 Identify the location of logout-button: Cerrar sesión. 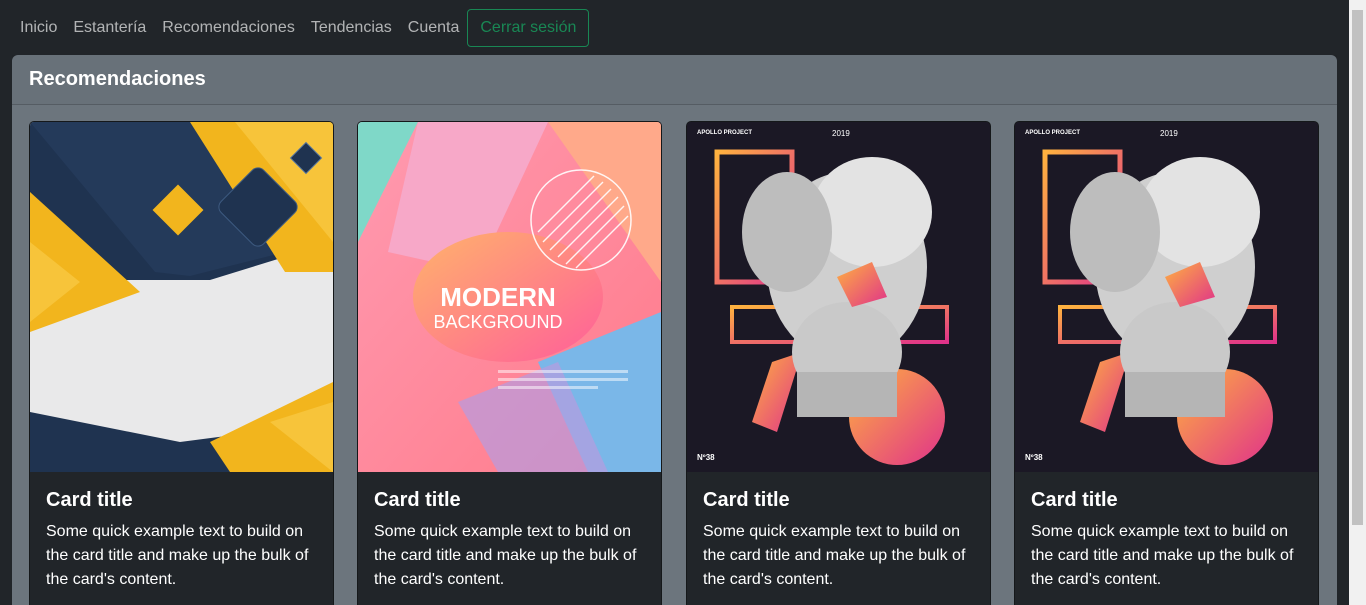
(528, 27).